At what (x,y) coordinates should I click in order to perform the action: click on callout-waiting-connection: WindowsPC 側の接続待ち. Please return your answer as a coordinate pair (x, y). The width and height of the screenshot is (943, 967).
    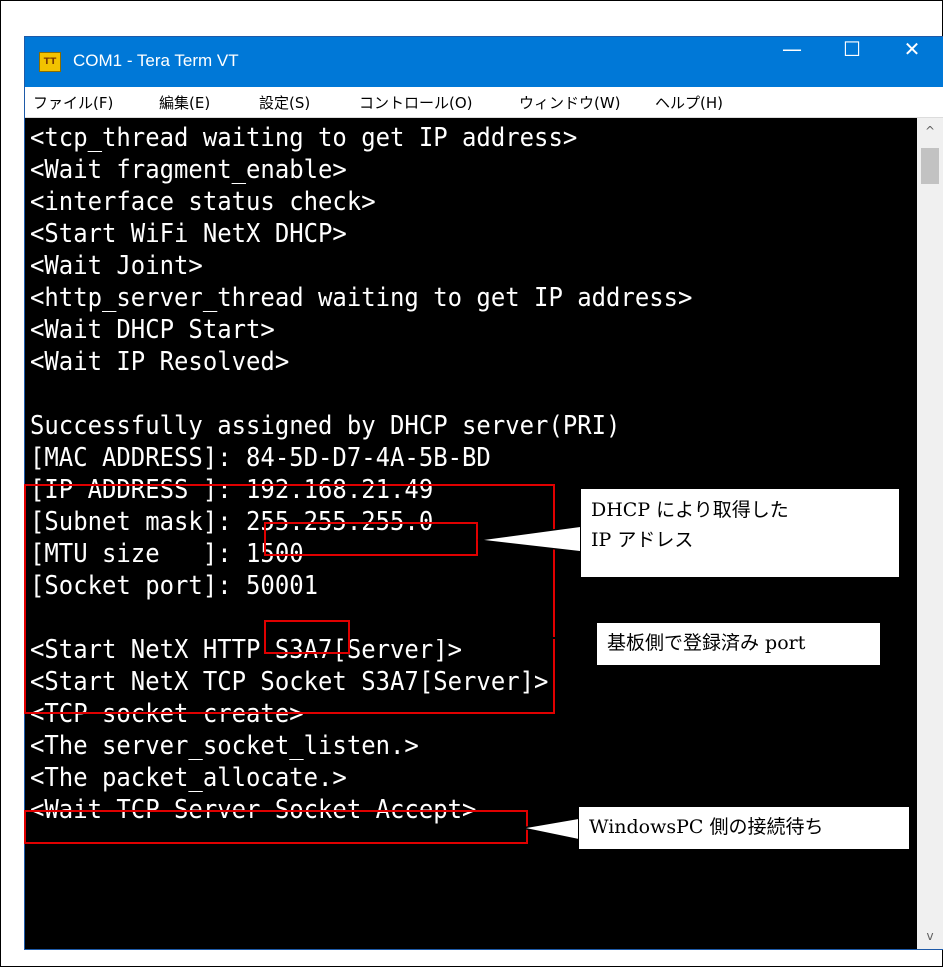
    Looking at the image, I should click on (744, 828).